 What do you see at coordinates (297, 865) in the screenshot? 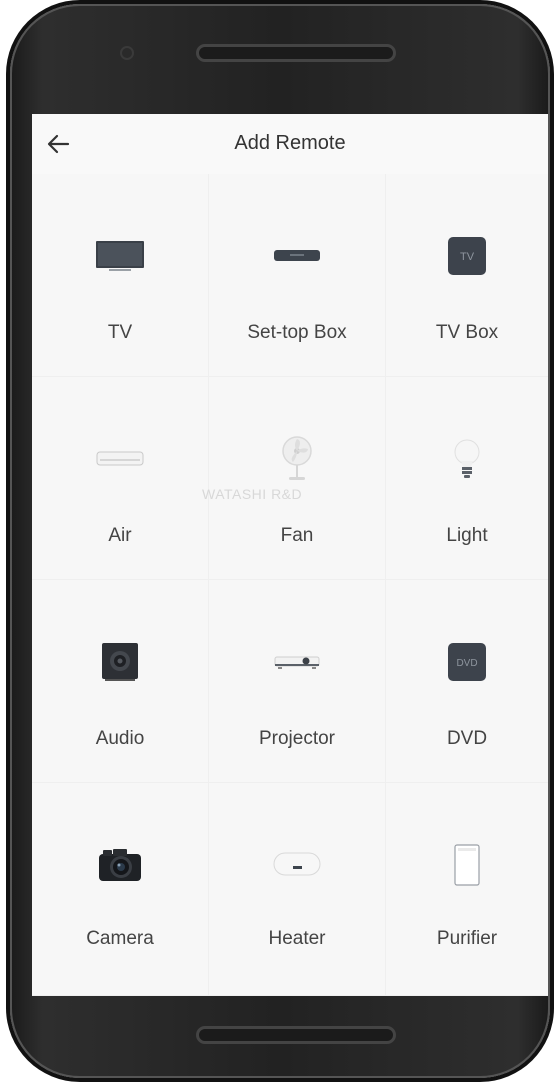
I see `water-heater-icon` at bounding box center [297, 865].